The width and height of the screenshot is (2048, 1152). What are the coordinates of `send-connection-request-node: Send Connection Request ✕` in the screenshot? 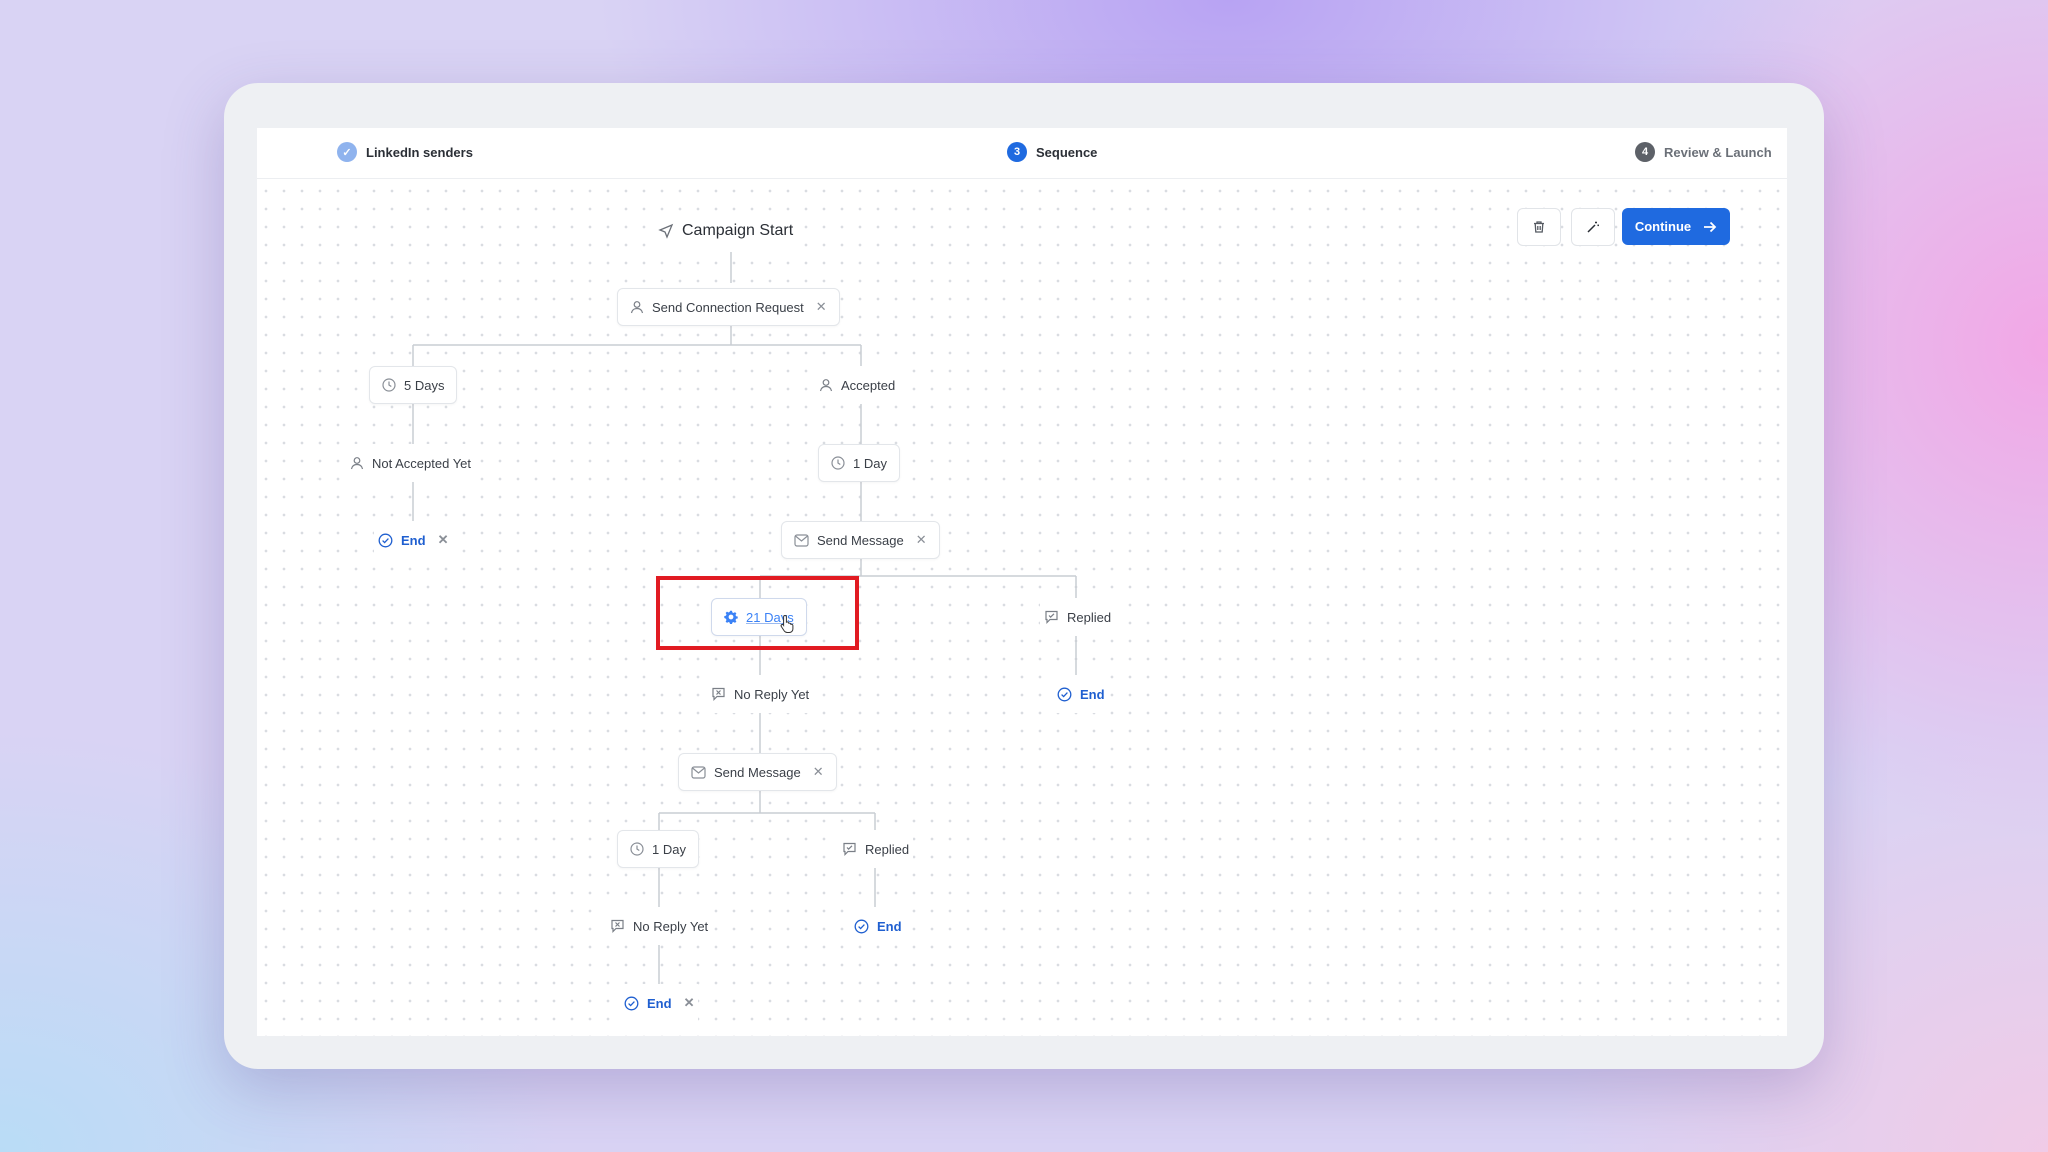 It's located at (728, 307).